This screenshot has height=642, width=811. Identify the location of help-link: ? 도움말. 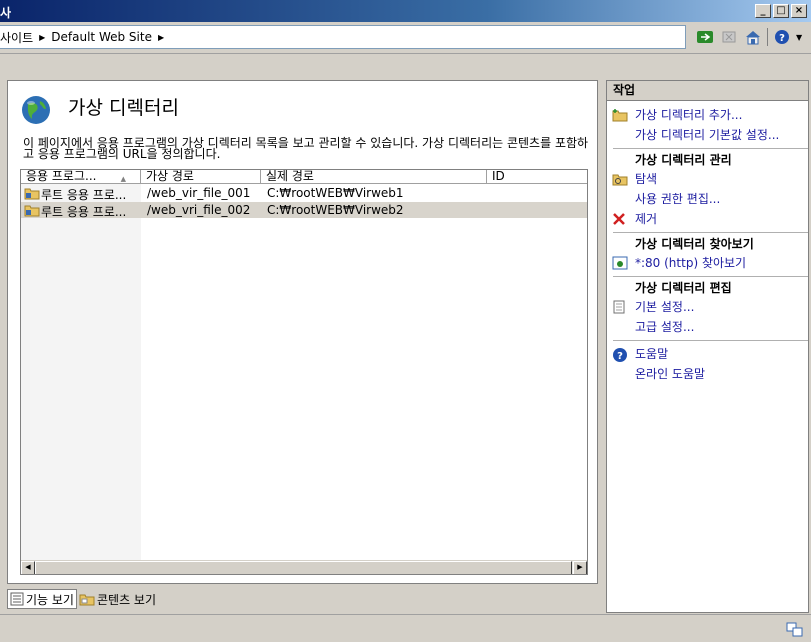
(707, 354).